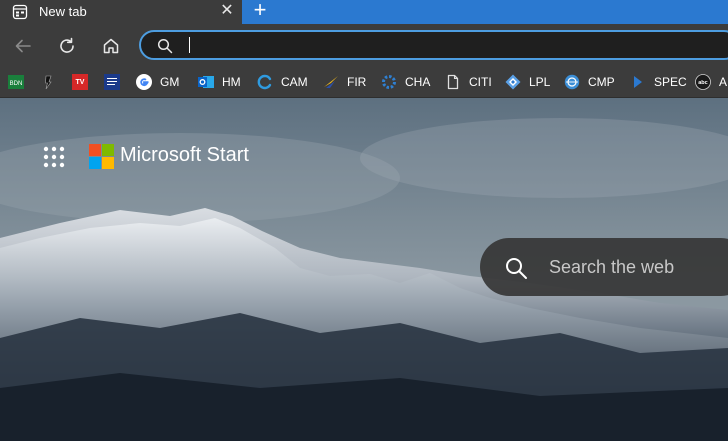 The image size is (728, 441). What do you see at coordinates (189, 45) in the screenshot?
I see `text-caret` at bounding box center [189, 45].